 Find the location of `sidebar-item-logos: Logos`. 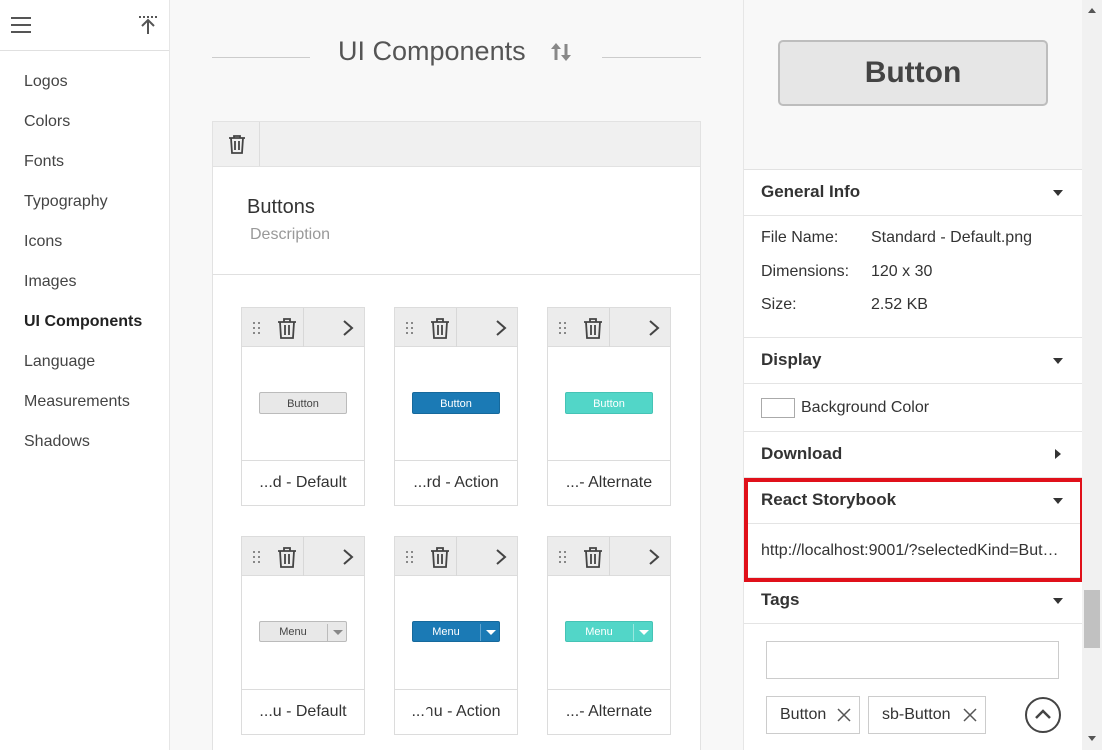

sidebar-item-logos: Logos is located at coordinates (84, 82).